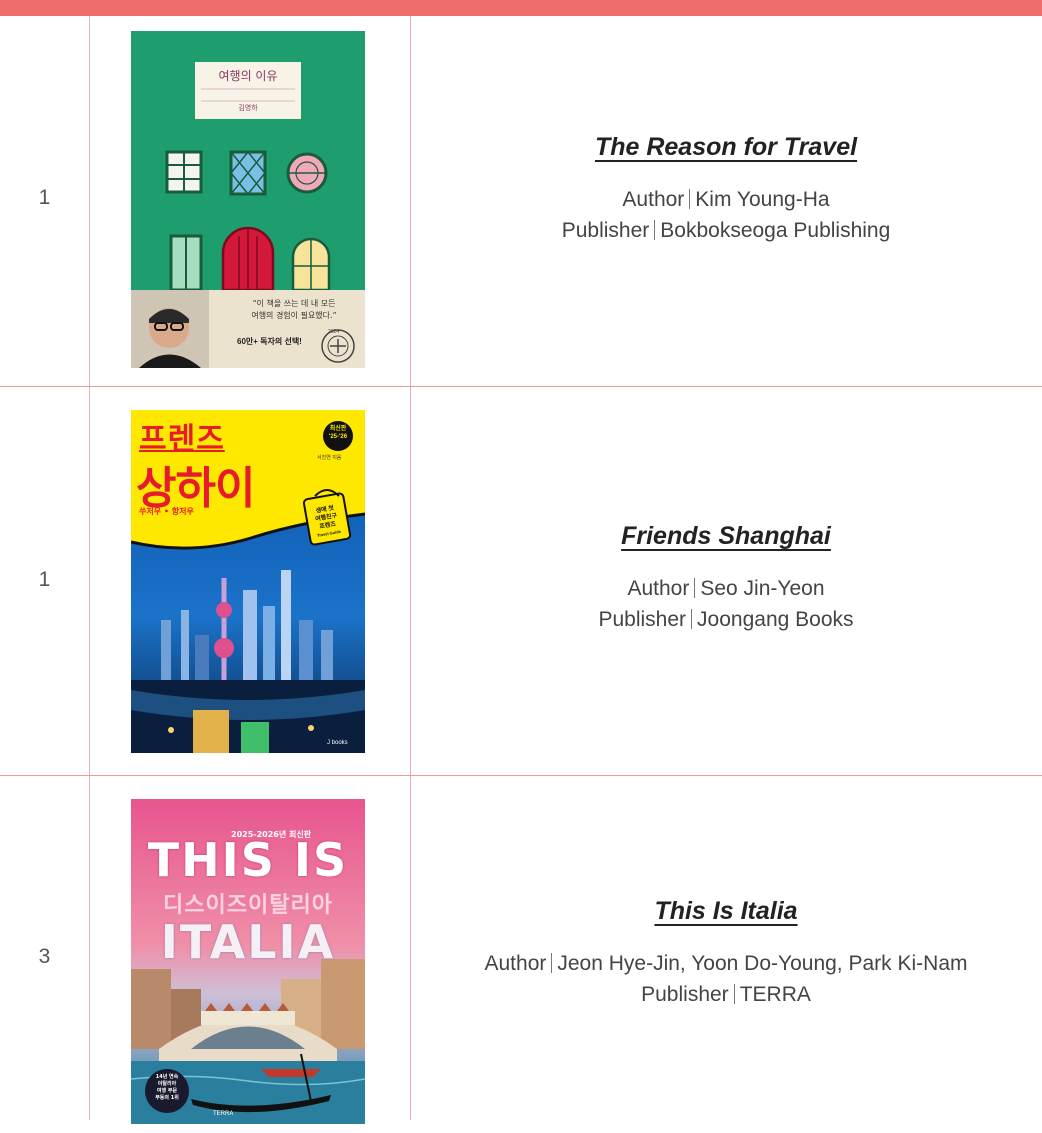 This screenshot has height=1133, width=1042. What do you see at coordinates (338, 429) in the screenshot?
I see `edition-line: 최신판` at bounding box center [338, 429].